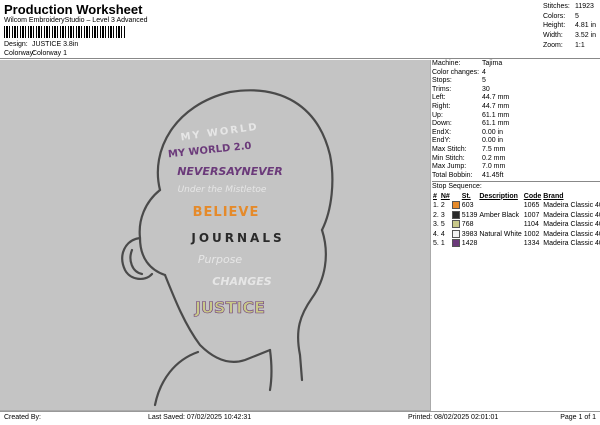 This screenshot has width=600, height=425. I want to click on thread-code: 1002, so click(531, 234).